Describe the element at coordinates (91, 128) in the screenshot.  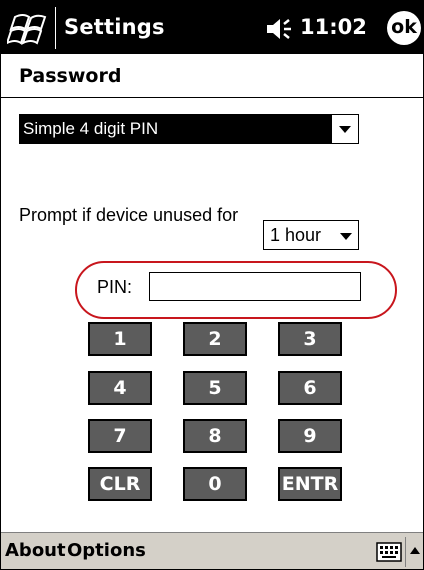
I see `password-type-value: Simple 4 digit PIN` at that location.